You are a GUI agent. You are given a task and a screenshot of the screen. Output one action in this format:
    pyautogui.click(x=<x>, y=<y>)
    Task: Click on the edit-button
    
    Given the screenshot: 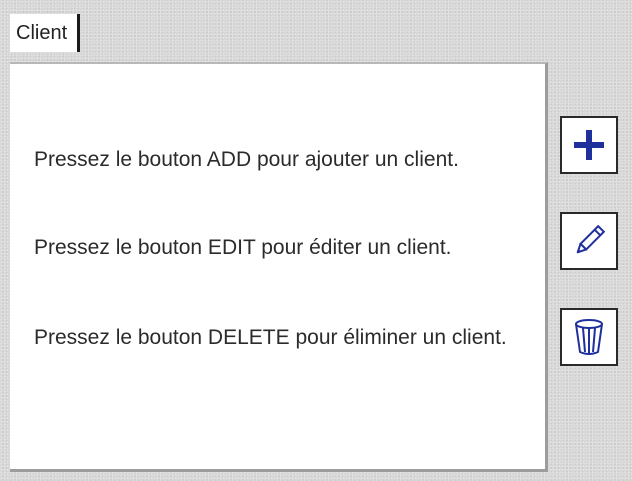 What is the action you would take?
    pyautogui.click(x=589, y=241)
    